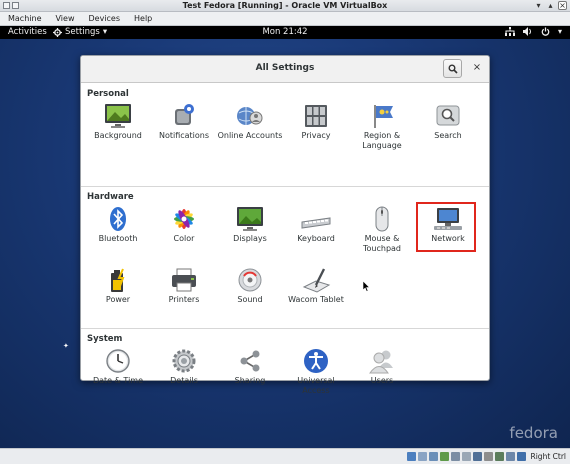 This screenshot has height=464, width=570. I want to click on settings-title: All Settings, so click(285, 68).